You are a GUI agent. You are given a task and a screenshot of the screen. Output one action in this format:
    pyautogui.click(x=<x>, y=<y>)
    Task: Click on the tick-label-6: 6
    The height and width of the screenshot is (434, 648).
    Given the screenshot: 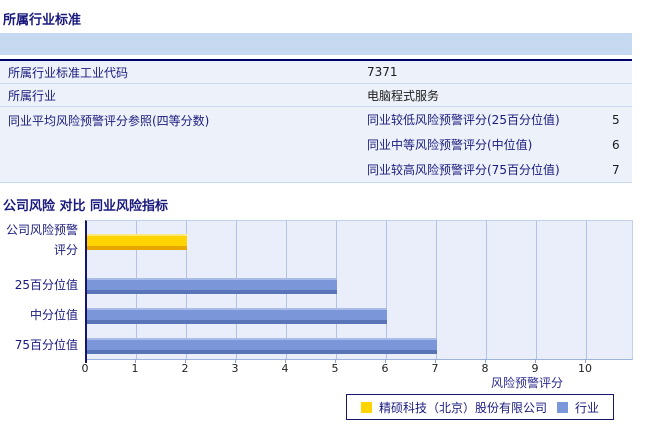 What is the action you would take?
    pyautogui.click(x=385, y=368)
    